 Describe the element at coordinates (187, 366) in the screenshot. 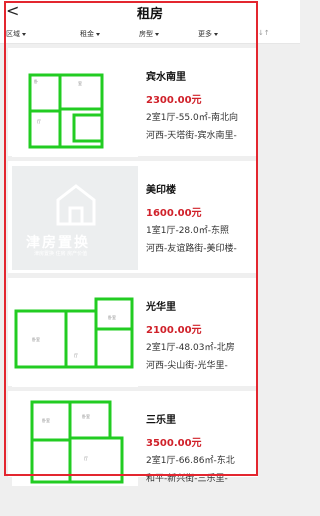

I see `listing-location: 河西-尖山街-光华里-` at that location.